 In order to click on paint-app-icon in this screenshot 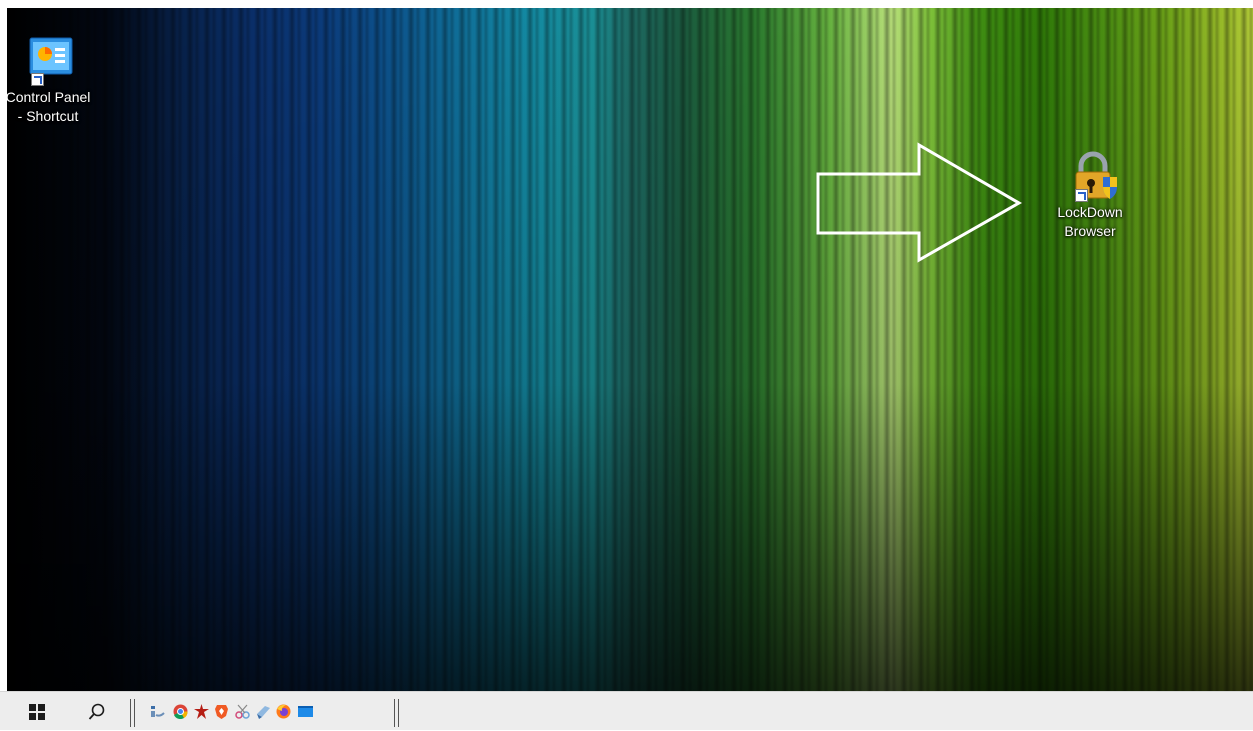, I will do `click(263, 711)`.